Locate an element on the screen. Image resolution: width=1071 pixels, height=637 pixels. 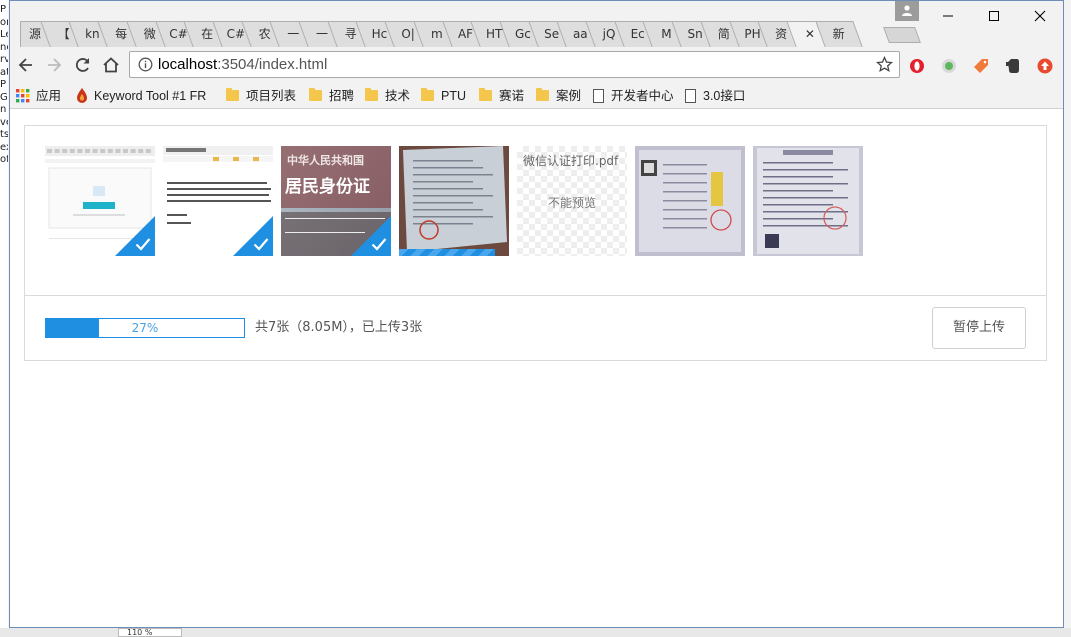
upload-extension-icon is located at coordinates (1045, 66).